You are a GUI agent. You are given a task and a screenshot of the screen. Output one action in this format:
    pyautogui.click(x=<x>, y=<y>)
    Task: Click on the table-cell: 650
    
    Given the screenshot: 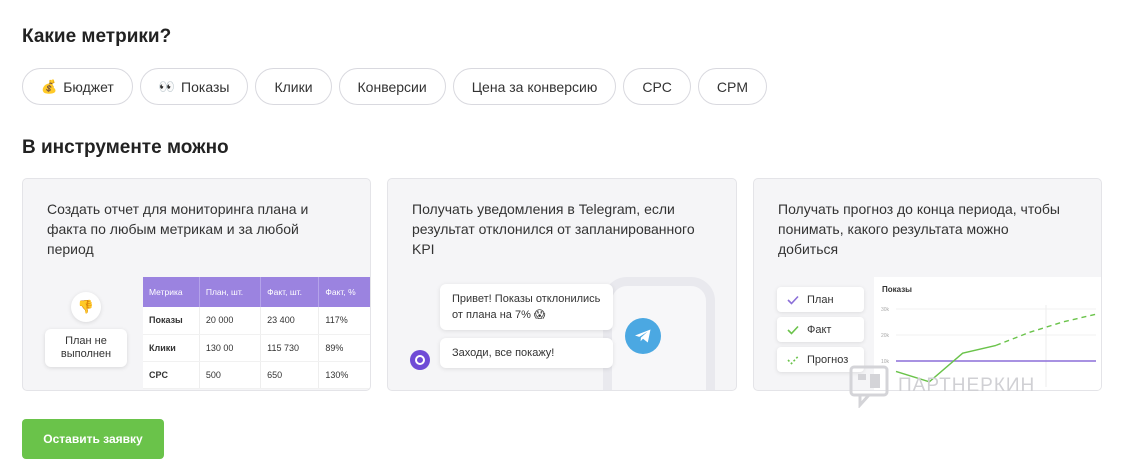 What is the action you would take?
    pyautogui.click(x=290, y=375)
    